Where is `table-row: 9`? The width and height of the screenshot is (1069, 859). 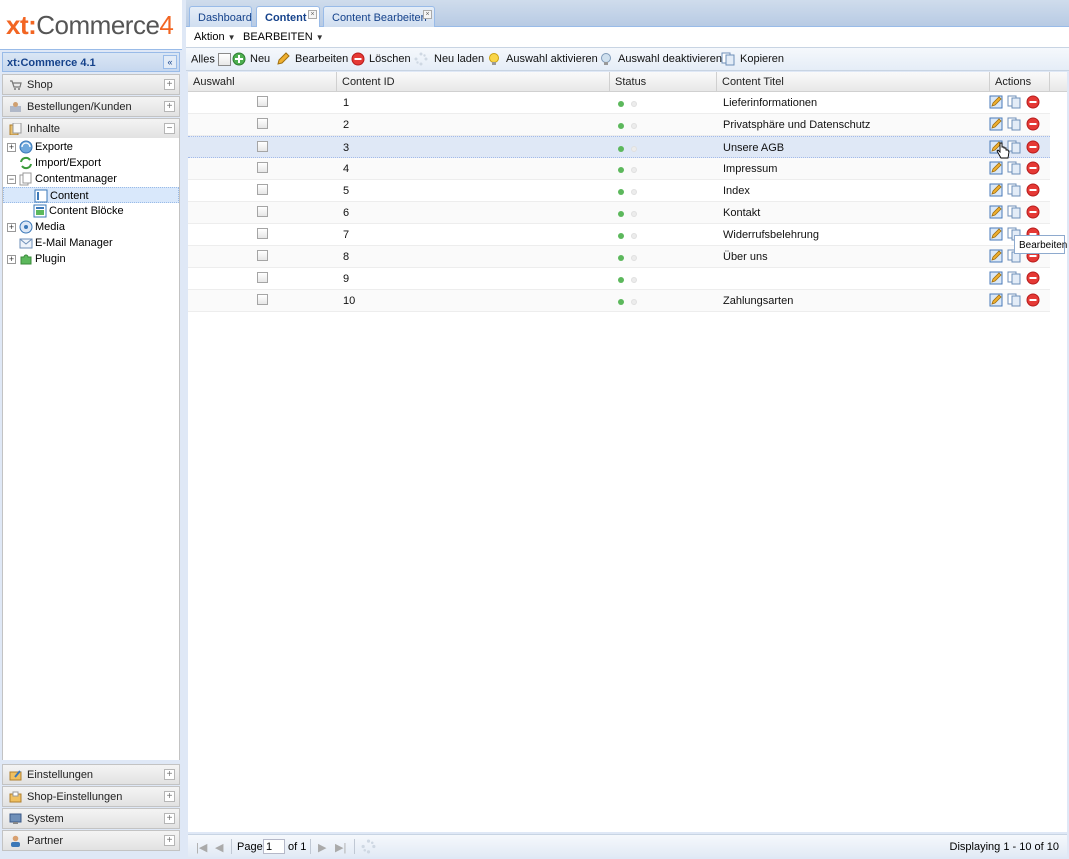 table-row: 9 is located at coordinates (619, 279).